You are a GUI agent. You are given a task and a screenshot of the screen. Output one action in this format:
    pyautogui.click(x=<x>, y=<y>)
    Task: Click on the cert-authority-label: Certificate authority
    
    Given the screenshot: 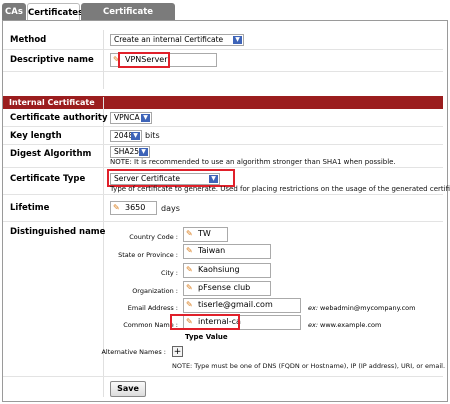 What is the action you would take?
    pyautogui.click(x=59, y=118)
    